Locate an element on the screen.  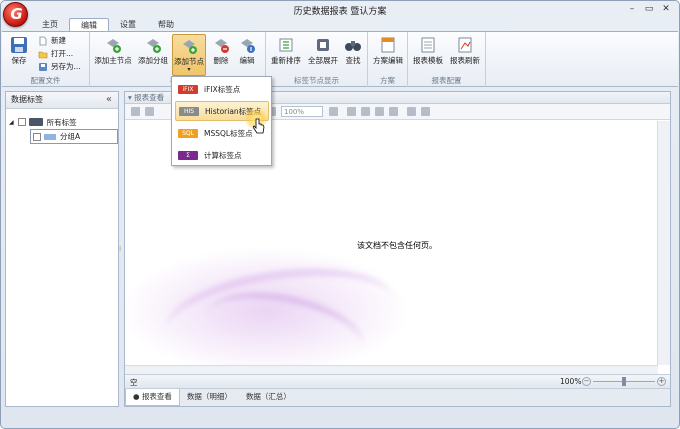
tree-node-label: 分组A is located at coordinates (70, 136).